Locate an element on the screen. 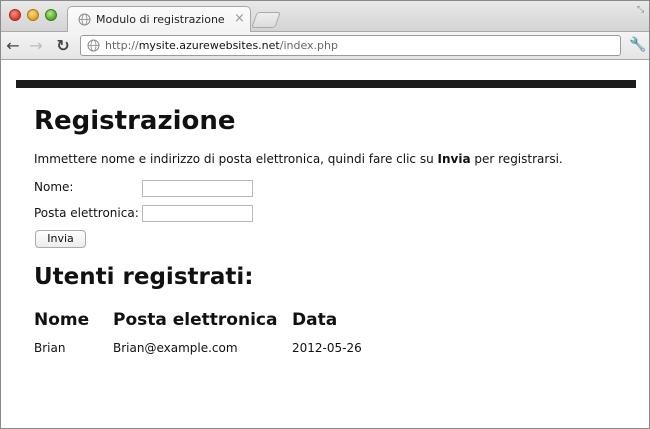 Image resolution: width=650 pixels, height=429 pixels. column-header-name: Nome is located at coordinates (62, 320).